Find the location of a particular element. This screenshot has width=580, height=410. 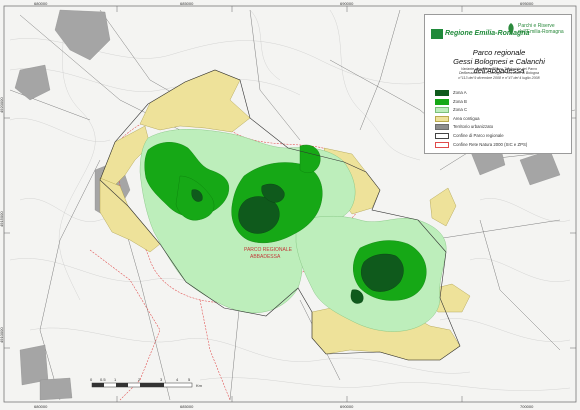

coord-top: 695000 is located at coordinates (527, 3).